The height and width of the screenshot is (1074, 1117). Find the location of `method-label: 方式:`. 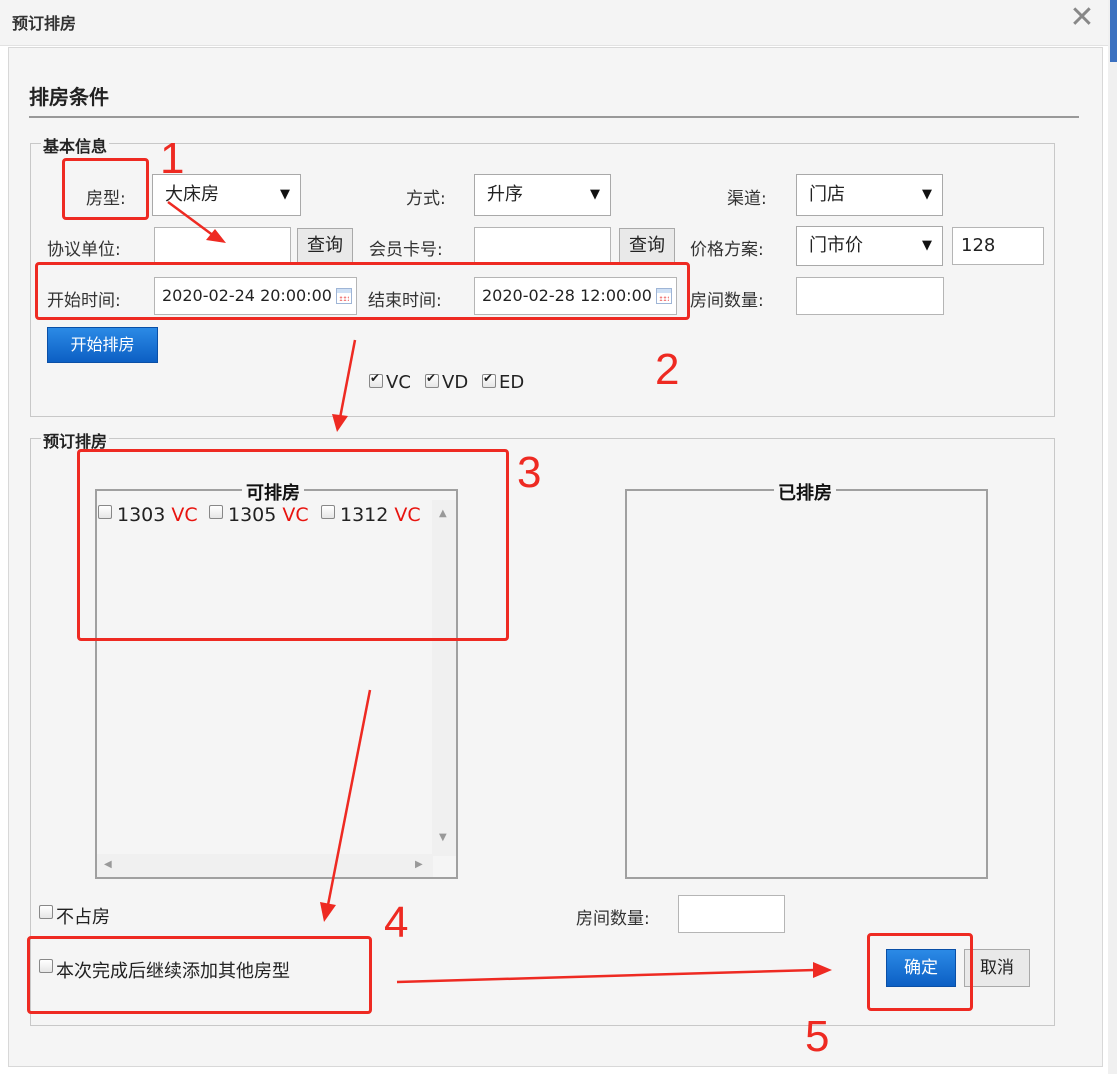

method-label: 方式: is located at coordinates (426, 199).